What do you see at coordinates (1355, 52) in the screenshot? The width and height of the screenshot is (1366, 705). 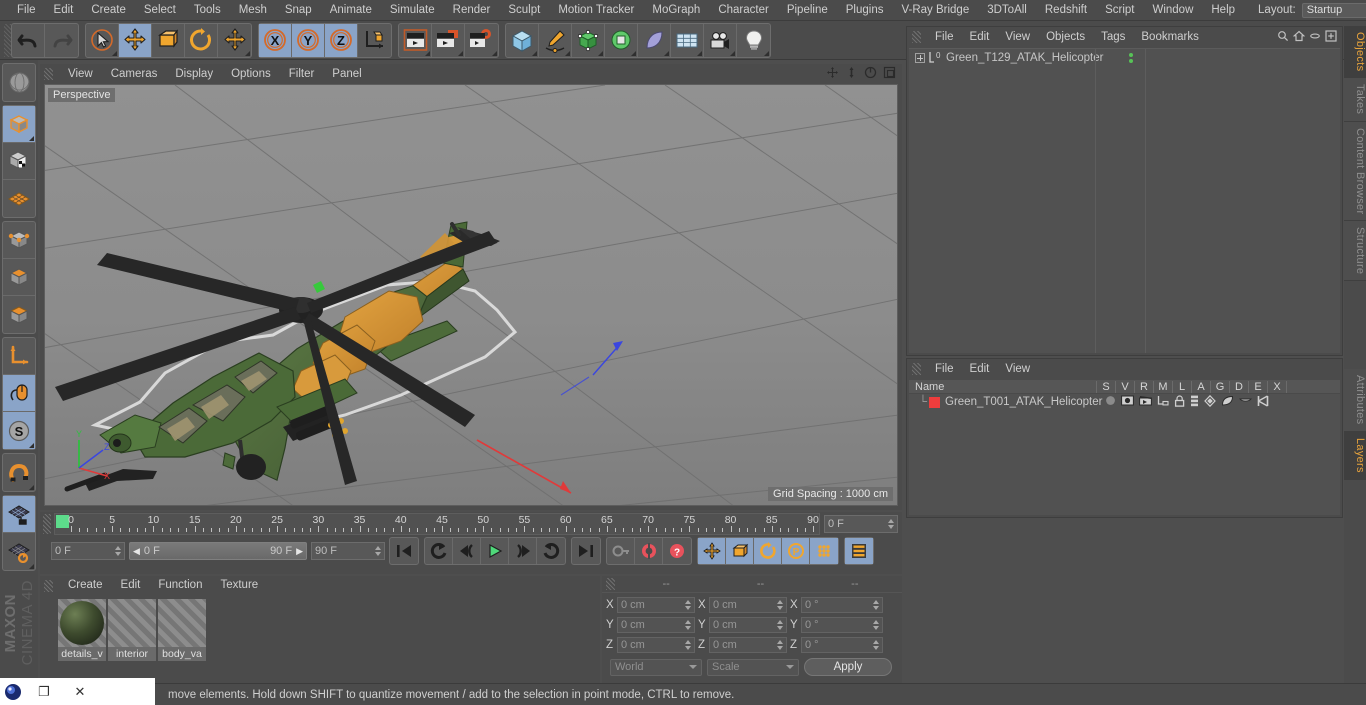 I see `tab-objects: Objects` at bounding box center [1355, 52].